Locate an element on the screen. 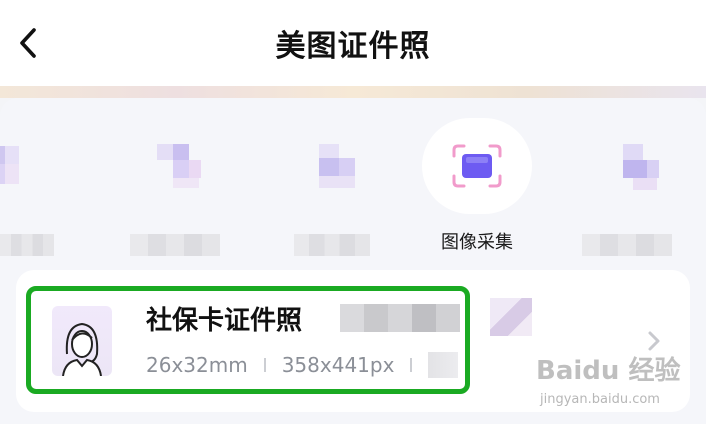  watermark-text: Baidu 经验 is located at coordinates (608, 371).